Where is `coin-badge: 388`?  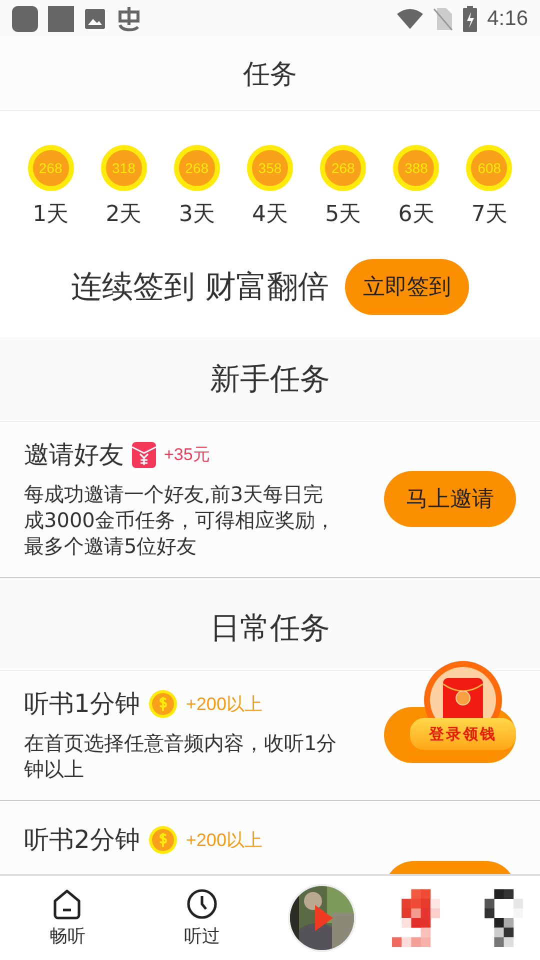 coin-badge: 388 is located at coordinates (416, 168).